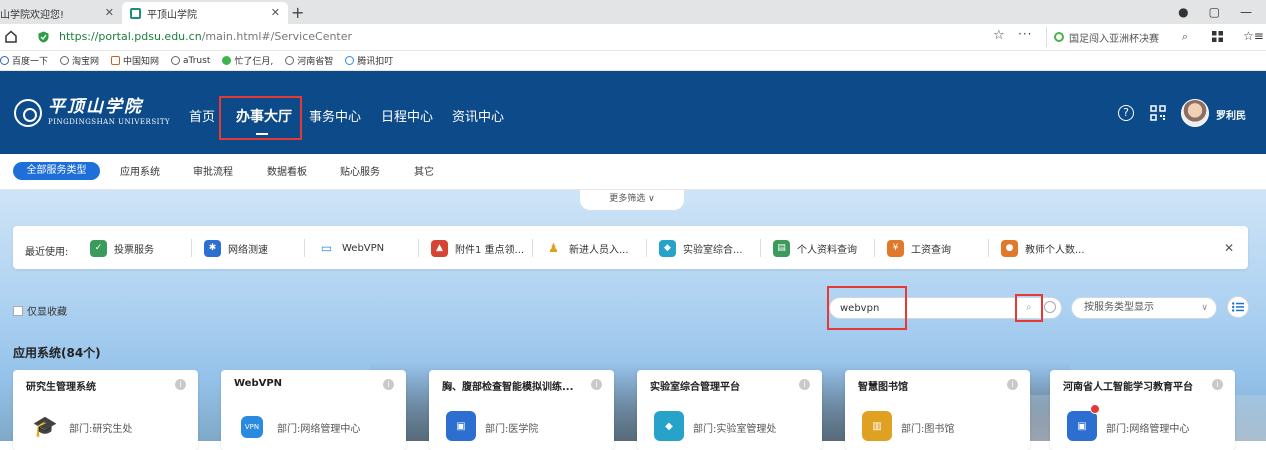 The image size is (1266, 450). Describe the element at coordinates (1126, 113) in the screenshot. I see `help-icon: ?` at that location.